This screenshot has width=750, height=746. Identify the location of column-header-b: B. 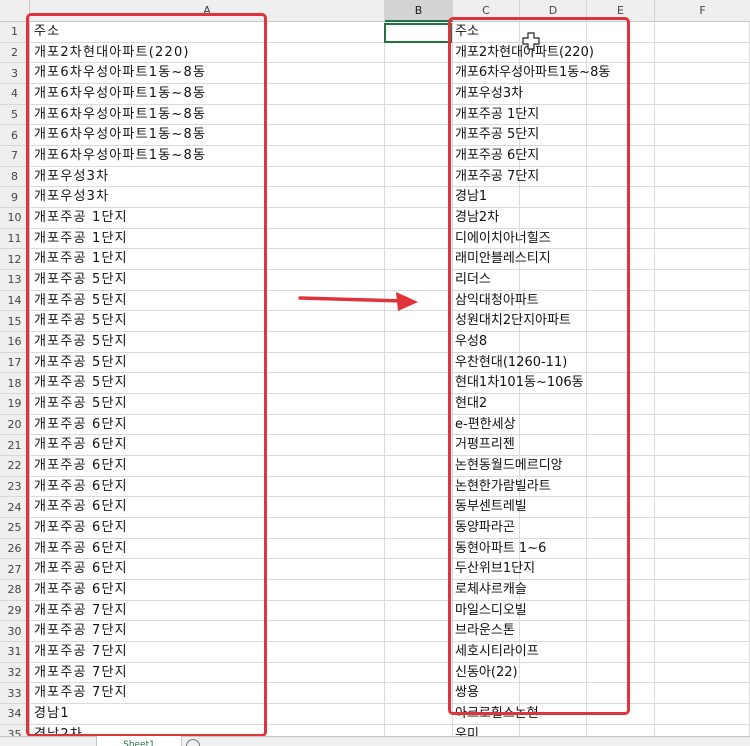
(419, 11).